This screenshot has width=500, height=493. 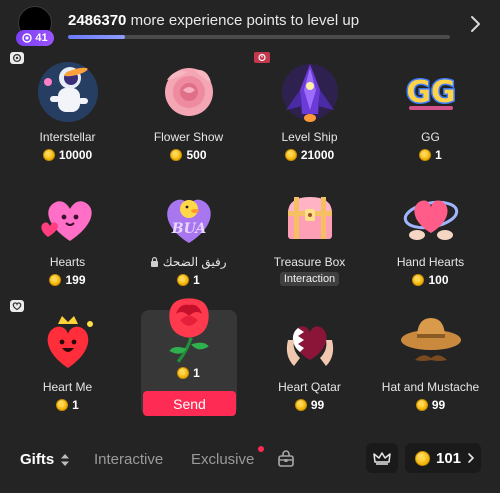 I want to click on svg-text: GG, so click(x=430, y=92).